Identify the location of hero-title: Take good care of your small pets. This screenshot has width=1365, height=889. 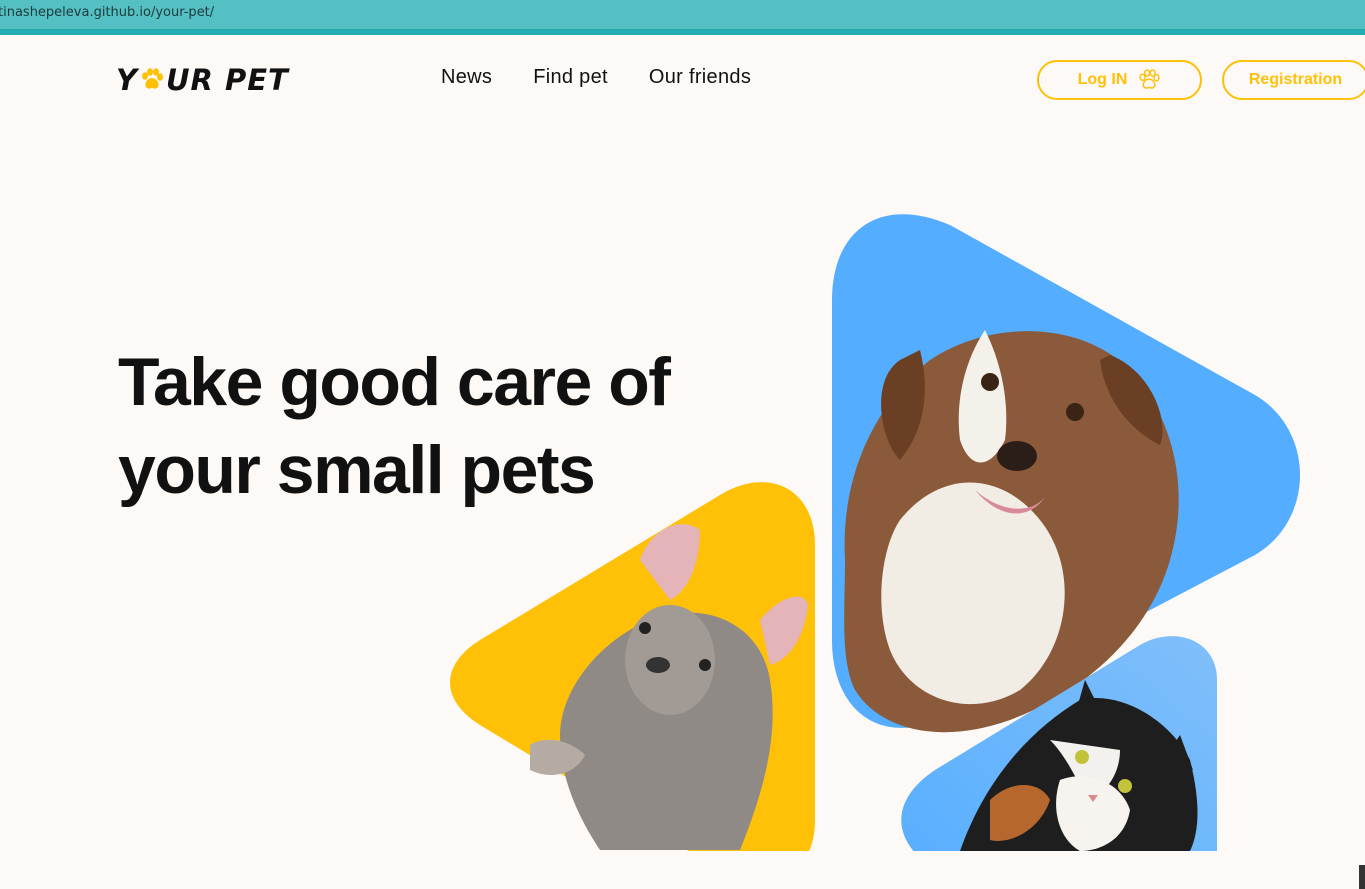
(394, 426).